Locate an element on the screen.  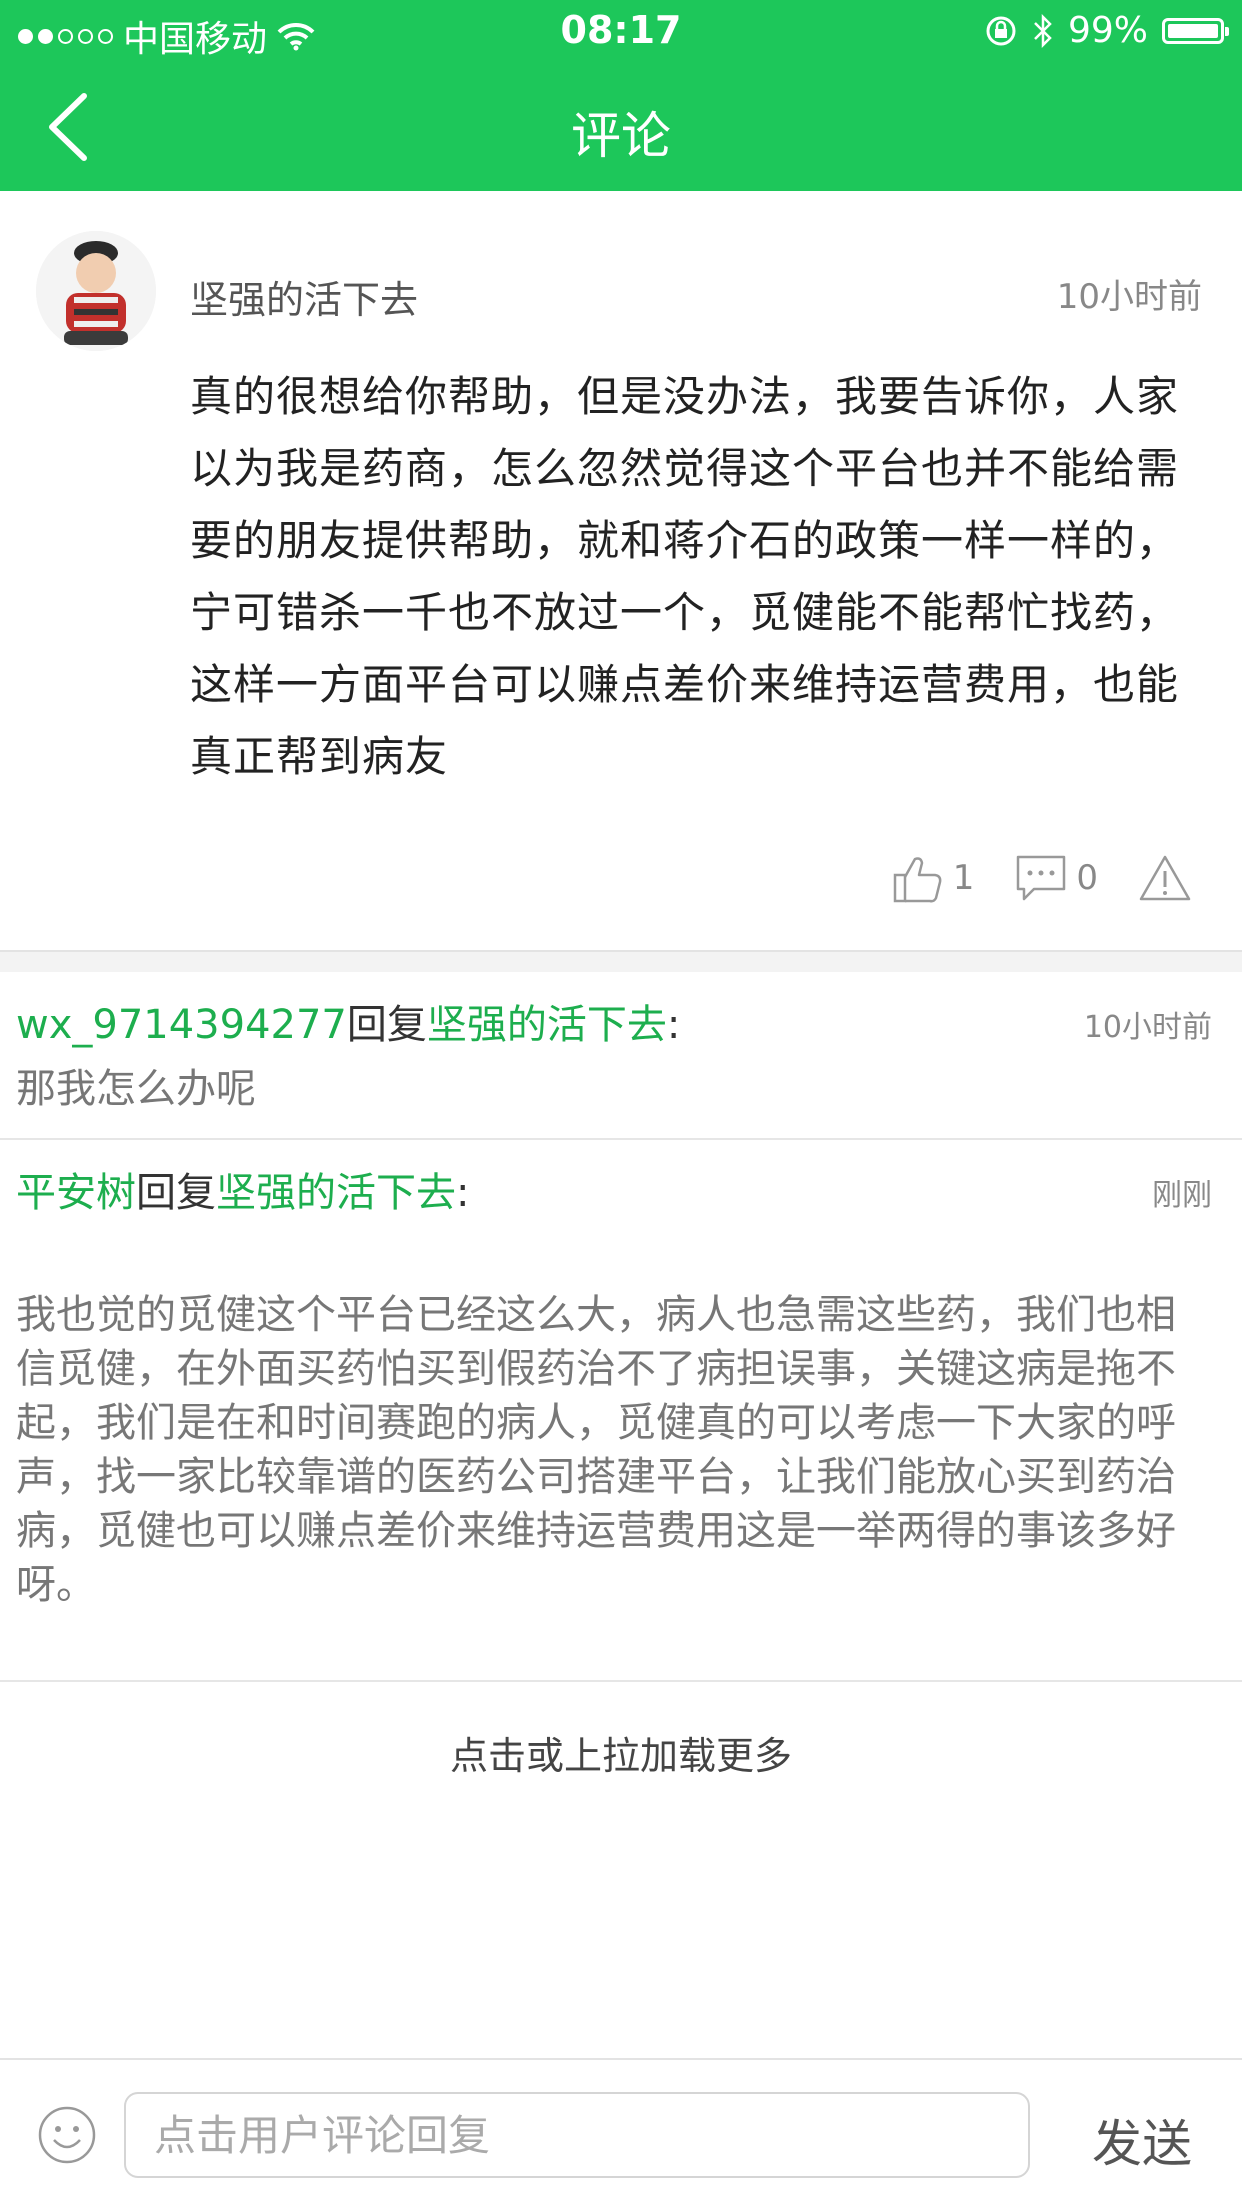
reply-user: wx_9714394277 is located at coordinates (181, 1025).